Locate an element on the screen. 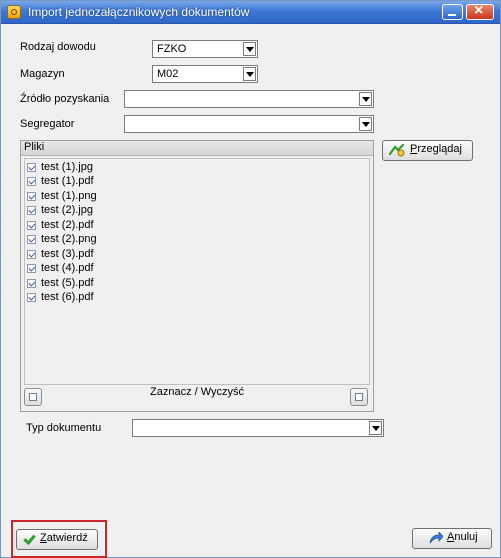  title-bar: Import jednozałącznikowych dokumentów is located at coordinates (250, 12).